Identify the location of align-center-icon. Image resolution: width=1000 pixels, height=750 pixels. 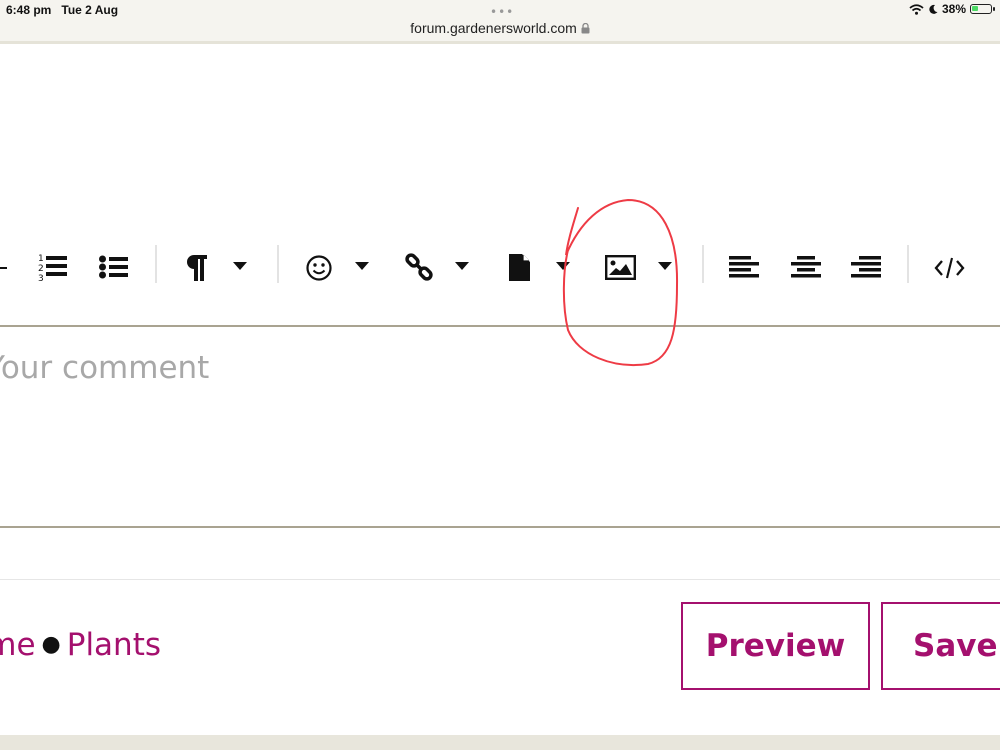
(806, 267).